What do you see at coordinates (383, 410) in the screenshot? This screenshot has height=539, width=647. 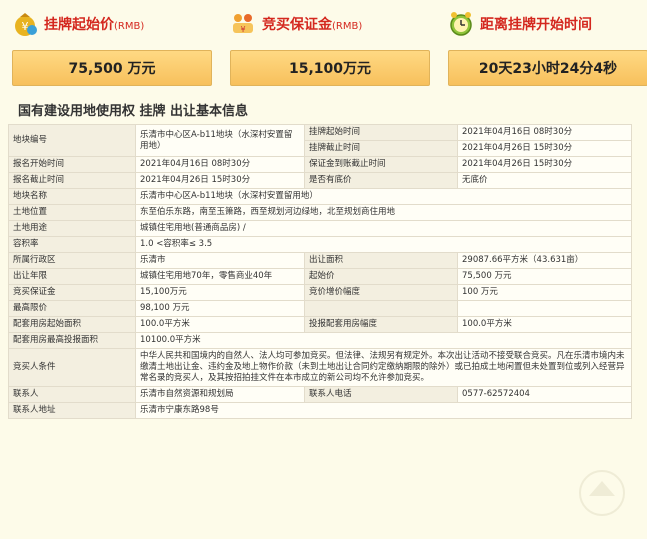 I see `row-value: 乐清市宁康东路98号` at bounding box center [383, 410].